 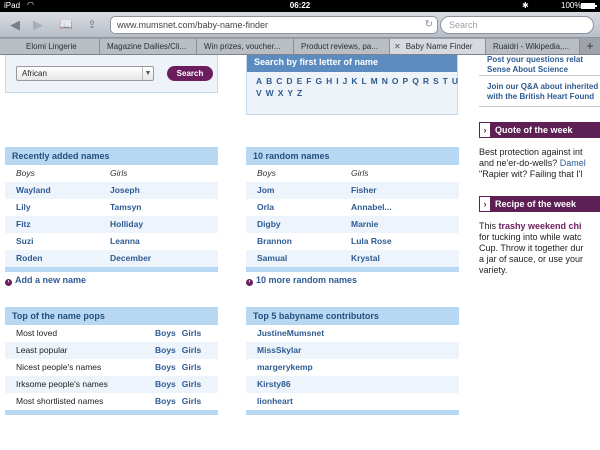 What do you see at coordinates (371, 241) in the screenshot?
I see `name-link: Lula Rose` at bounding box center [371, 241].